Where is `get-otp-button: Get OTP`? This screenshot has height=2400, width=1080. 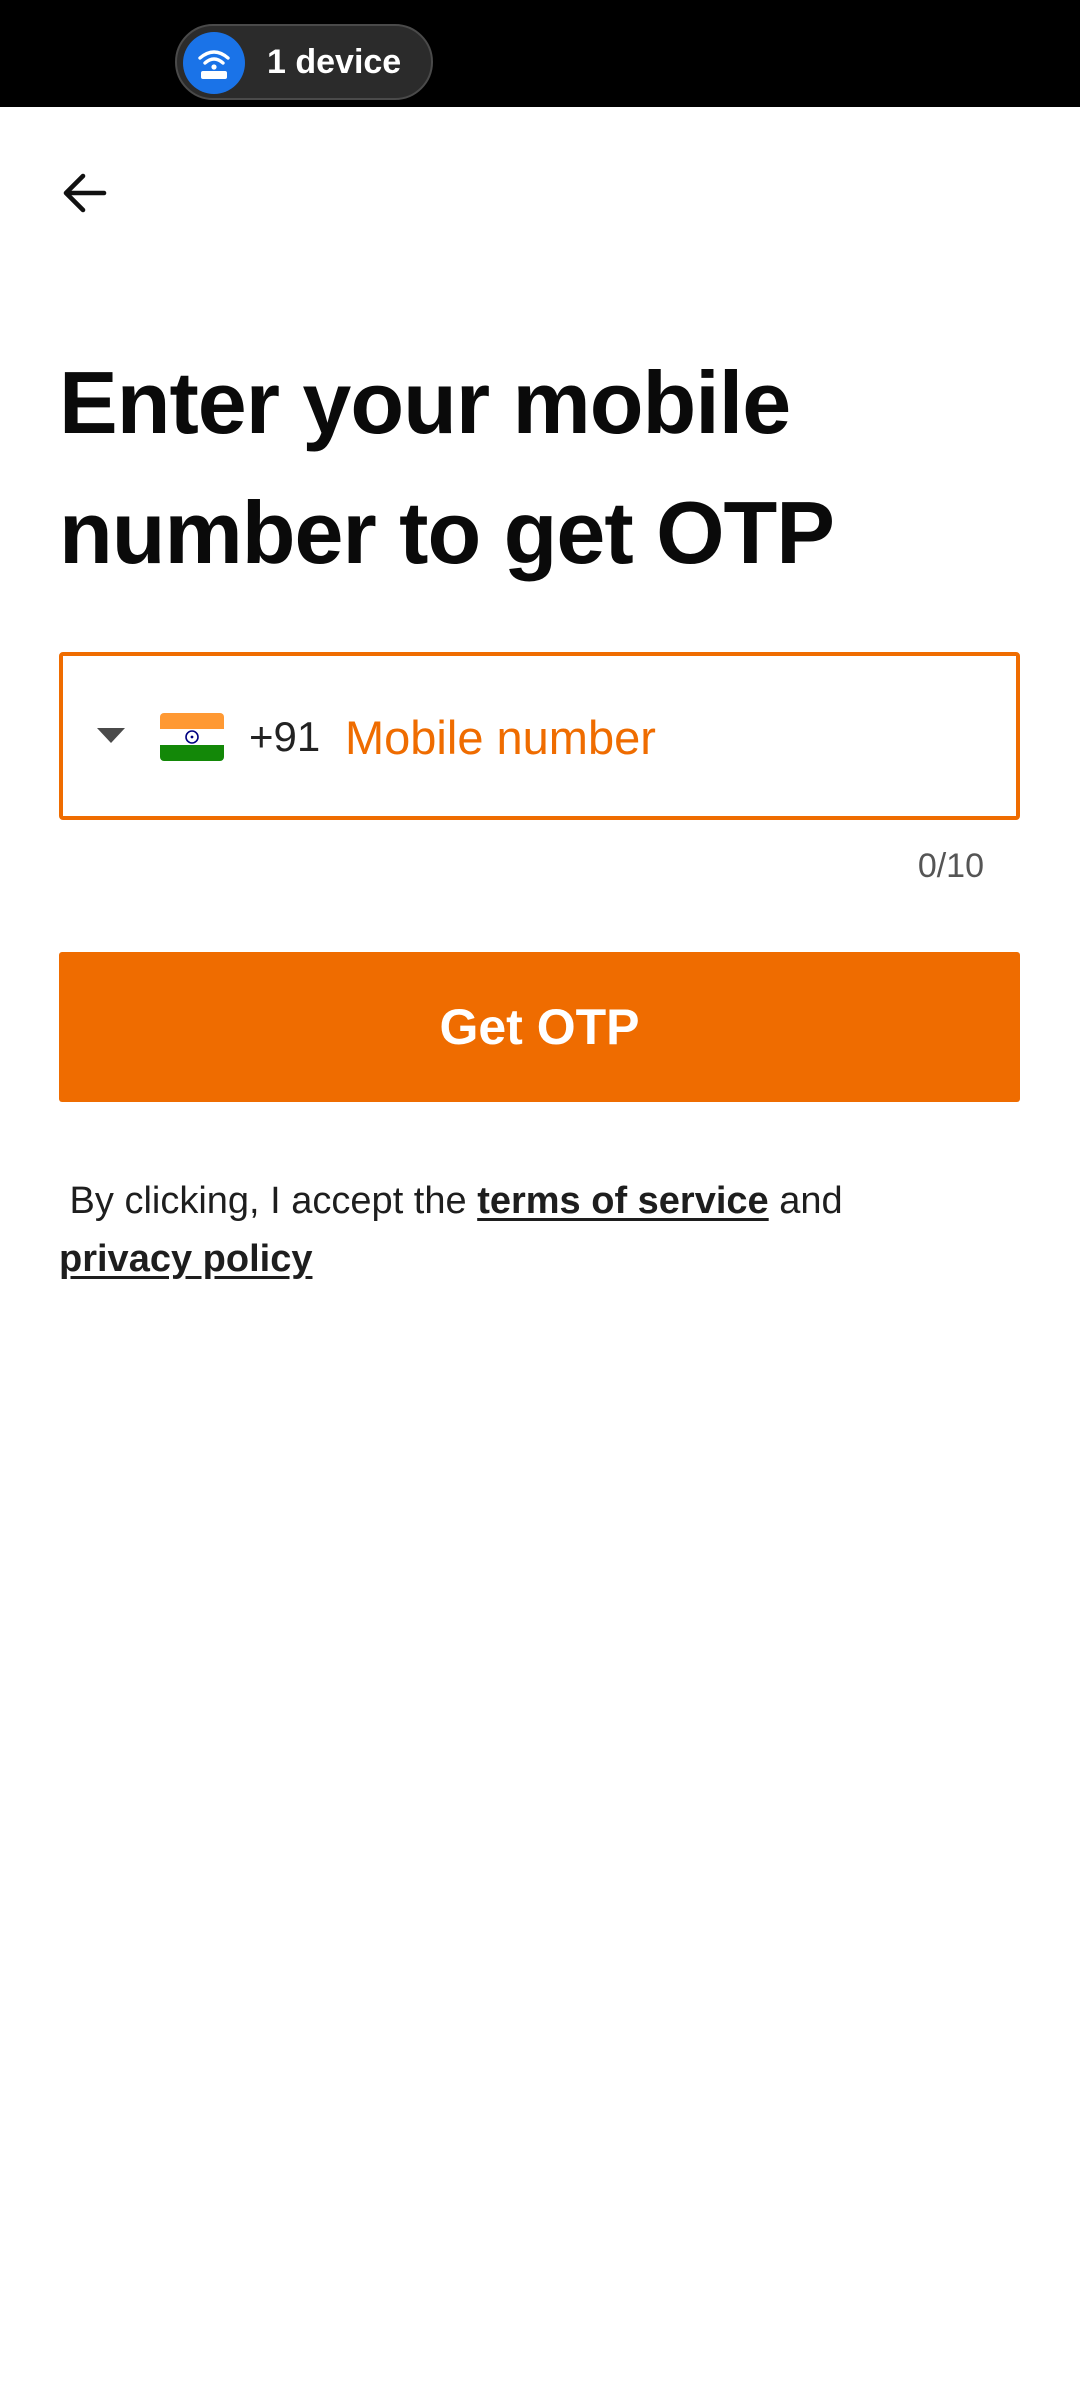 get-otp-button: Get OTP is located at coordinates (539, 1027).